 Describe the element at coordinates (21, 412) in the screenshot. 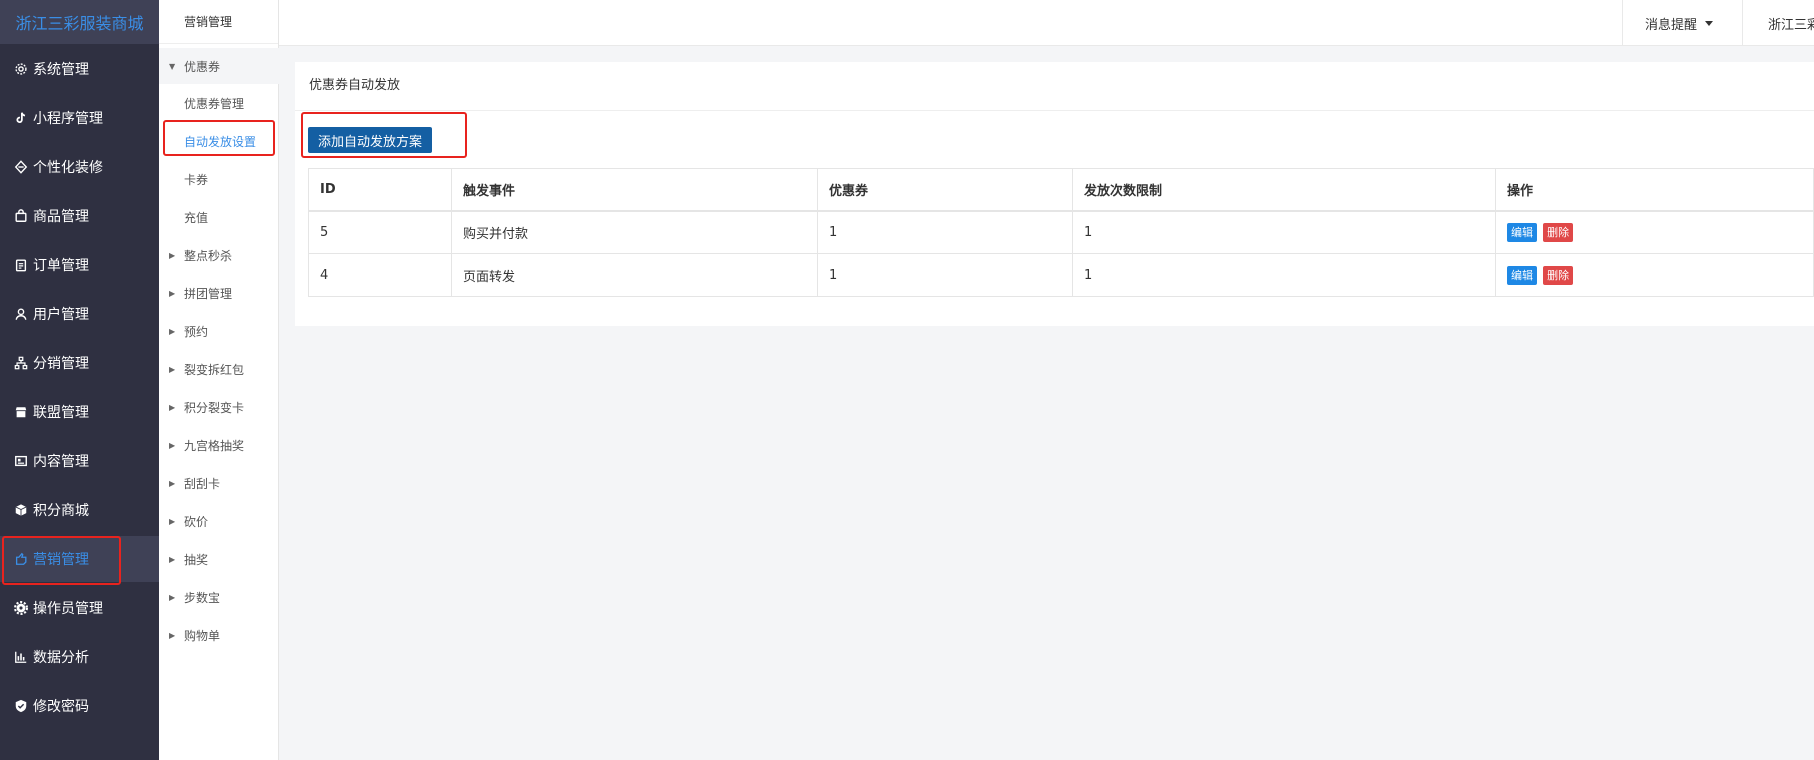

I see `store-icon` at that location.